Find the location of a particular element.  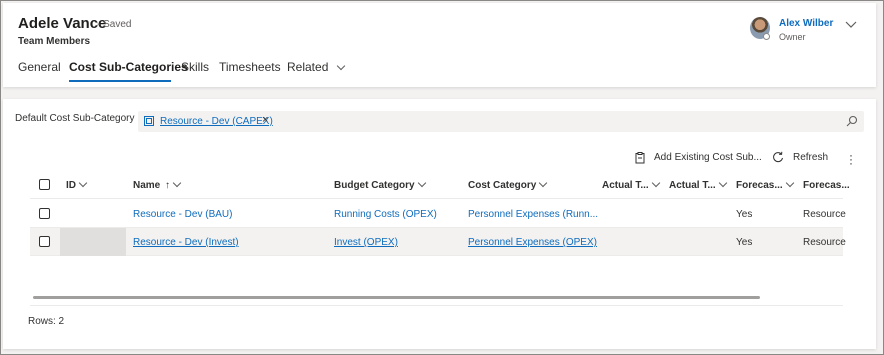

tab-general: General is located at coordinates (39, 67).